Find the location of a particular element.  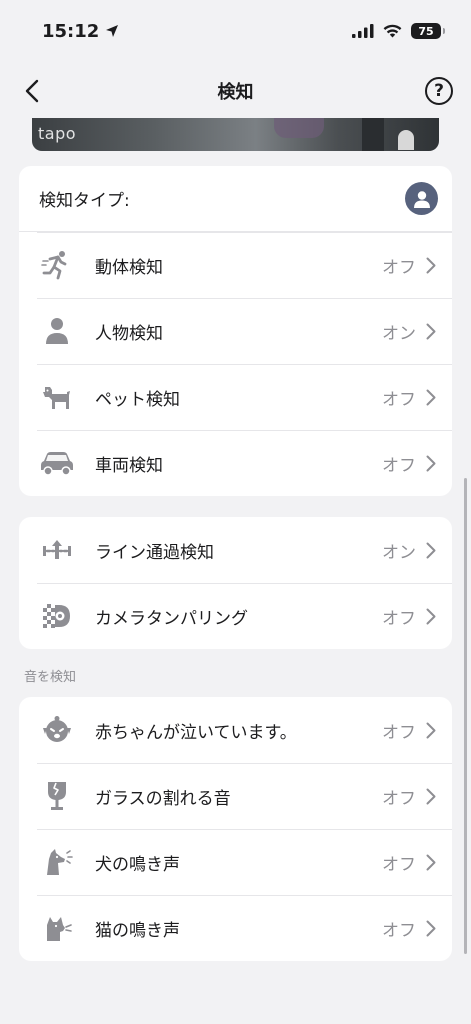

item-label: 犬の鳴き声 is located at coordinates (137, 864).